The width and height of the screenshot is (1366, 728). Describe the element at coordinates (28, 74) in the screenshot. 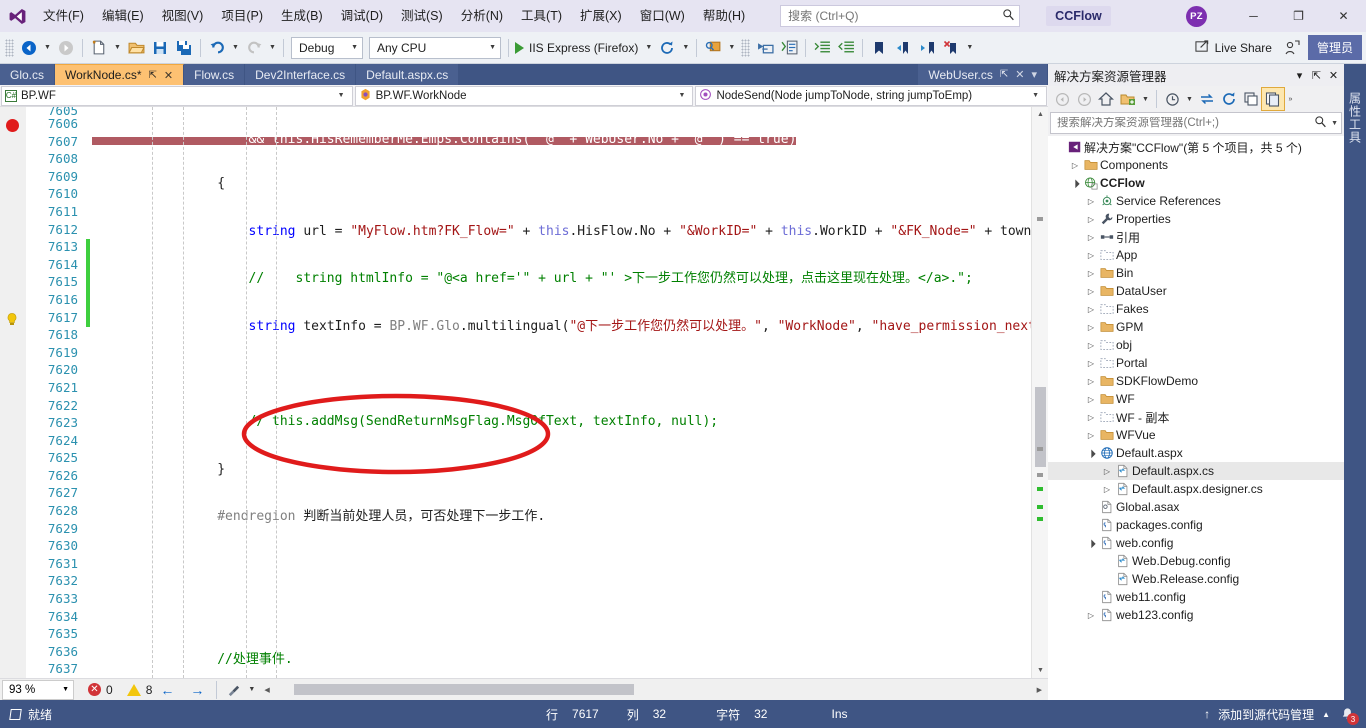

I see `tab-glo-cs: Glo.cs` at that location.